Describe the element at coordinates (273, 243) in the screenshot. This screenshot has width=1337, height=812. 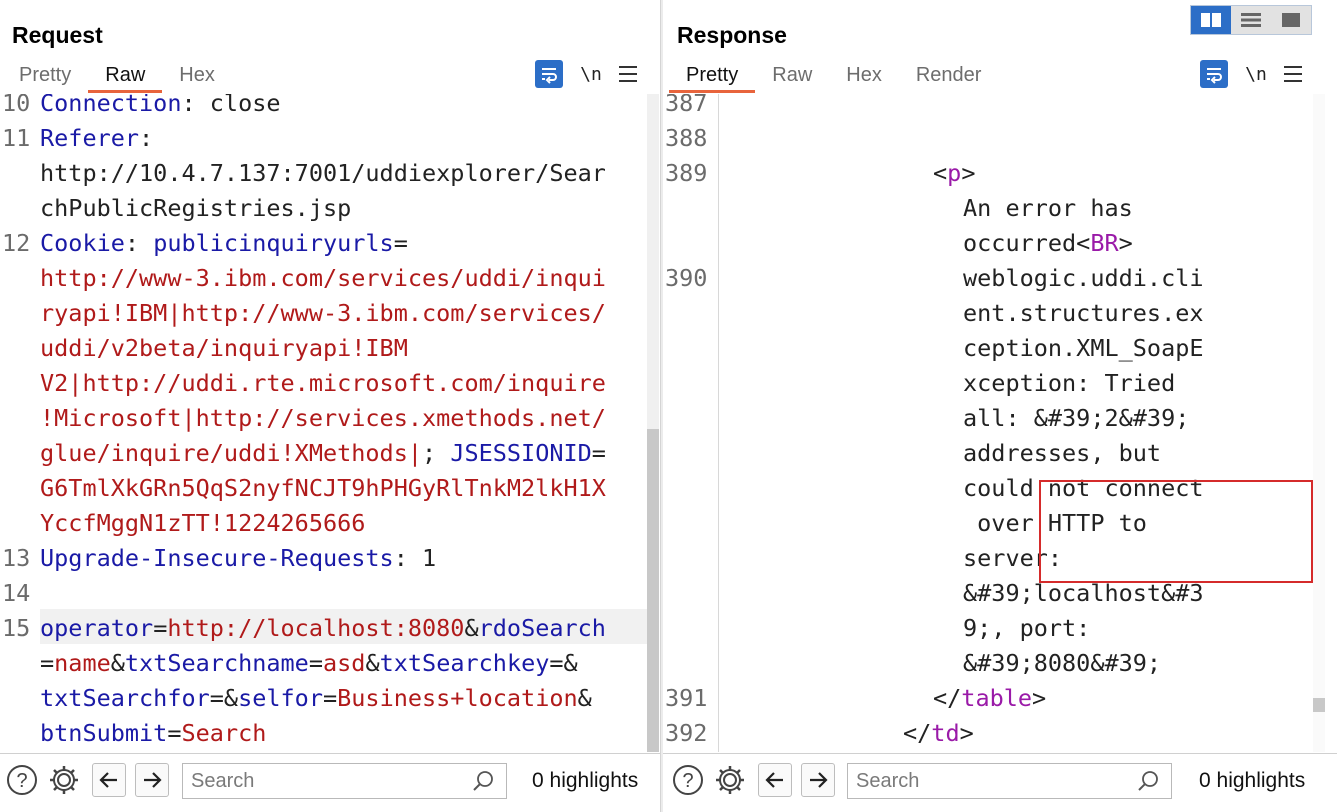
I see `code-token: publicinquiryurls` at that location.